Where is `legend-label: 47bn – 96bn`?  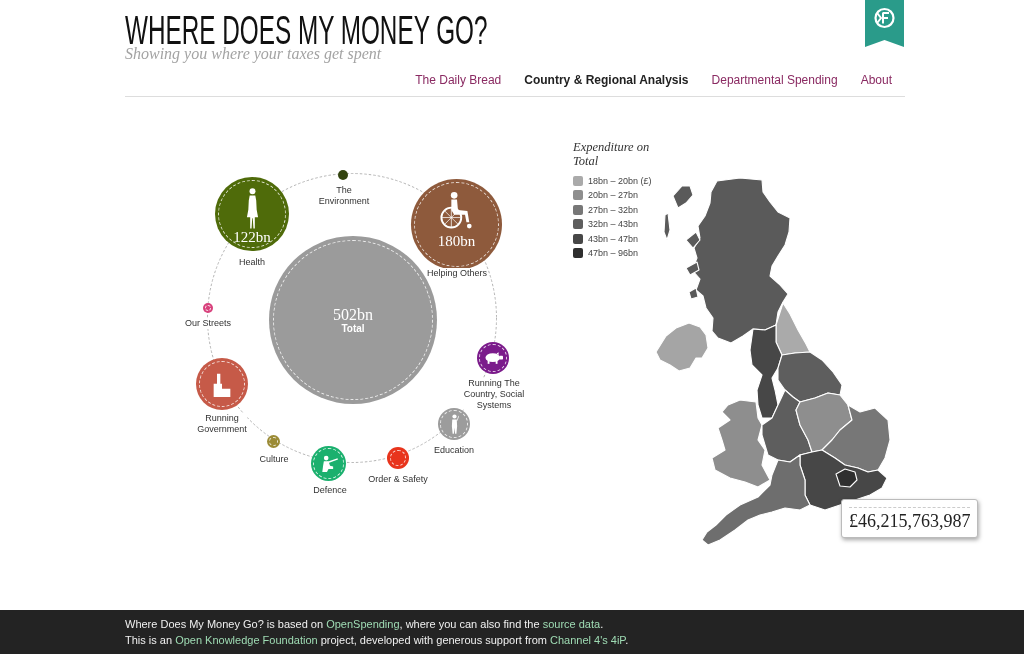
legend-label: 47bn – 96bn is located at coordinates (613, 252).